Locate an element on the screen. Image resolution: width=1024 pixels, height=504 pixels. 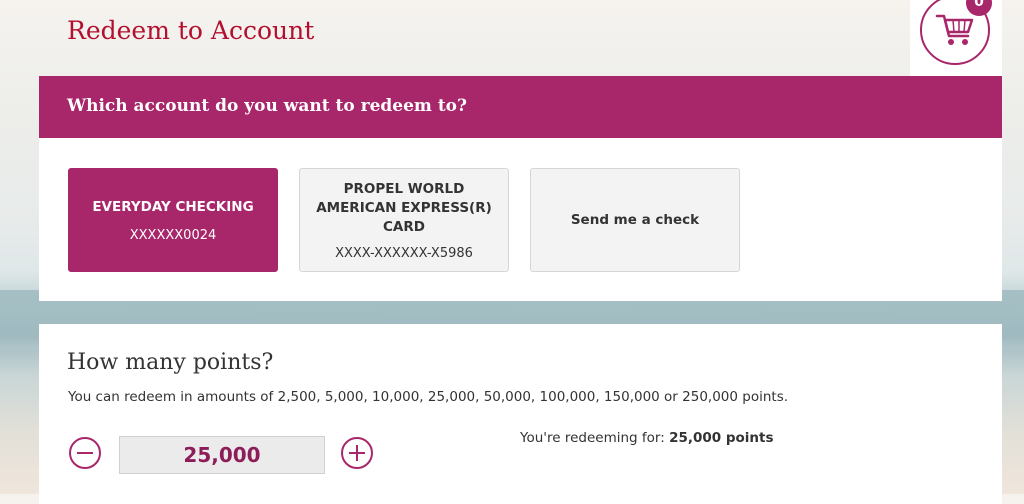
account-name: PROPEL WORLD AMERICAN EXPRESS(R) CARD is located at coordinates (404, 208).